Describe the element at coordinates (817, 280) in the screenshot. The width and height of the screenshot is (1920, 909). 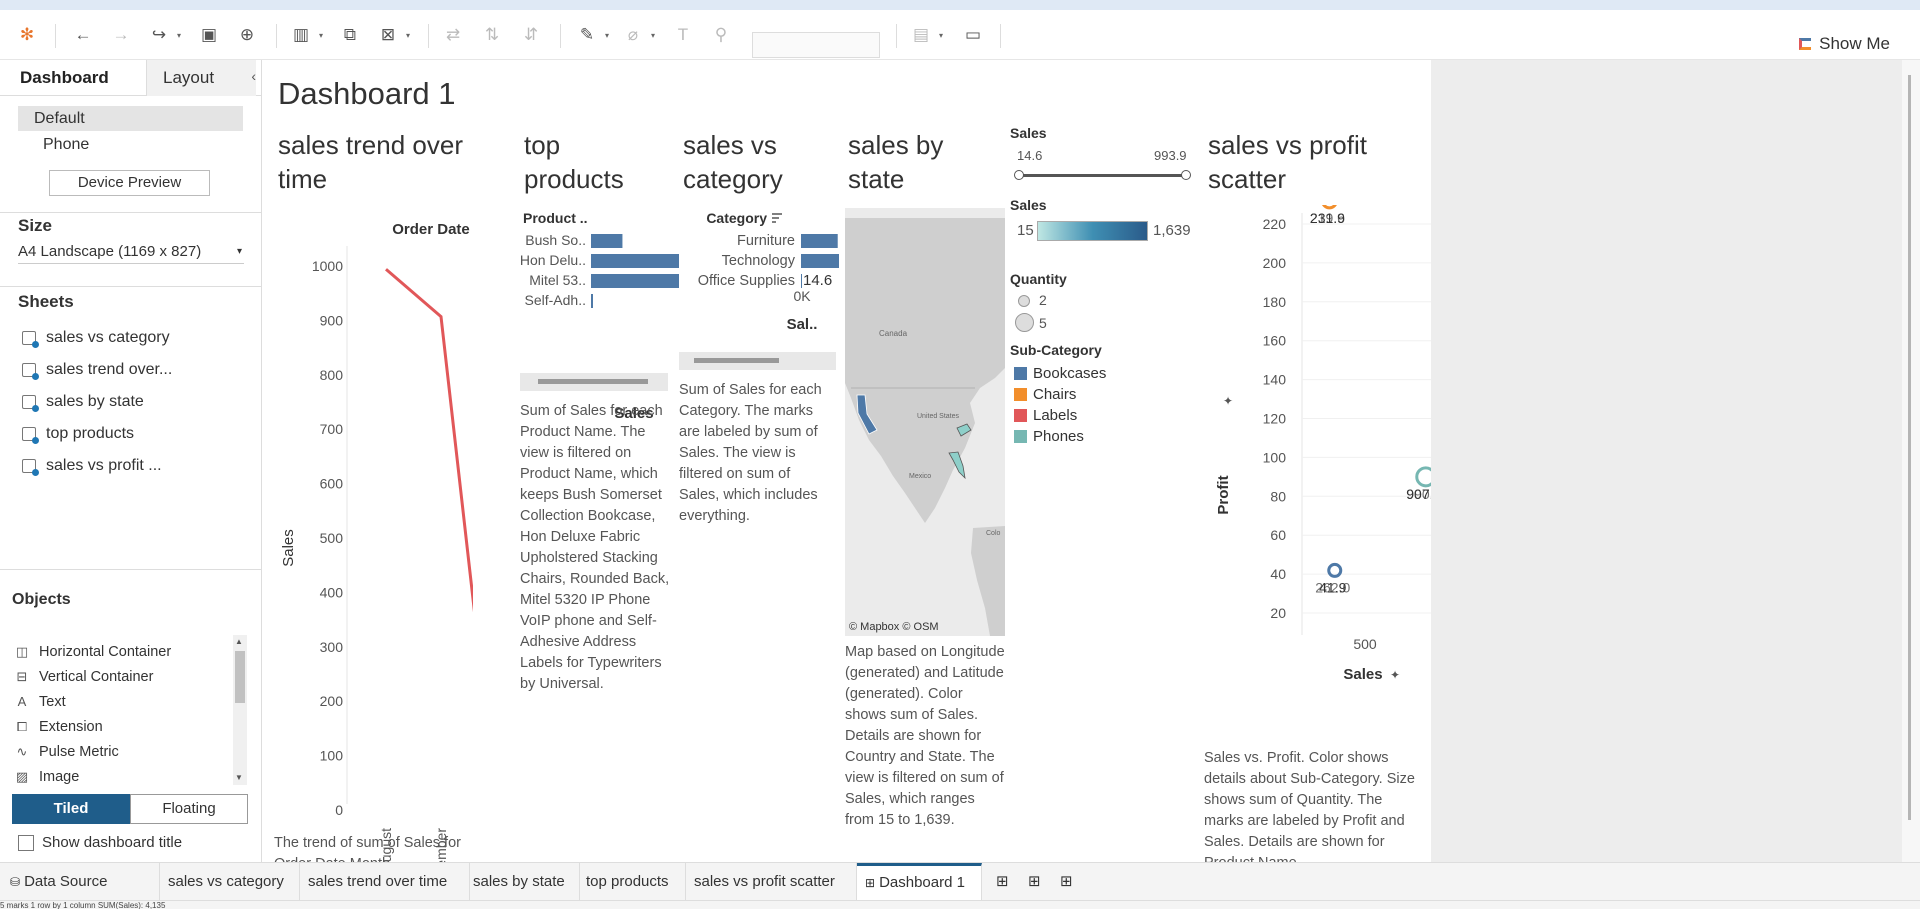
I see `data-label: 14.6` at that location.